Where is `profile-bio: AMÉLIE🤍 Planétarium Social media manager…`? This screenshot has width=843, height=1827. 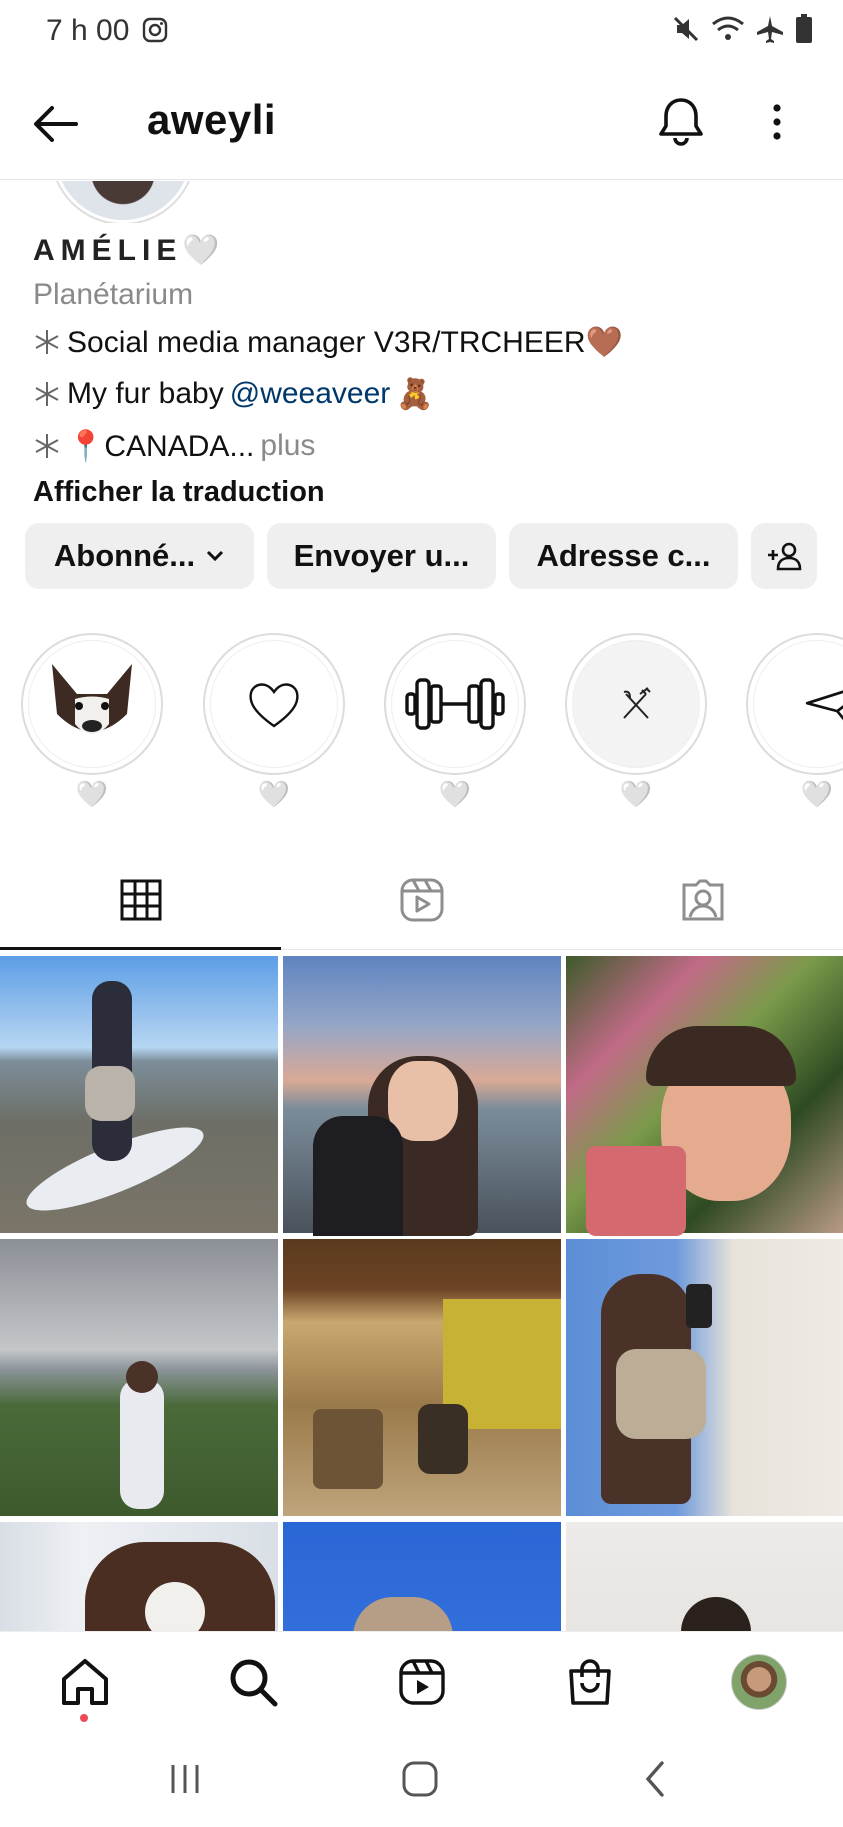 profile-bio: AMÉLIE🤍 Planétarium Social media manager… is located at coordinates (428, 371).